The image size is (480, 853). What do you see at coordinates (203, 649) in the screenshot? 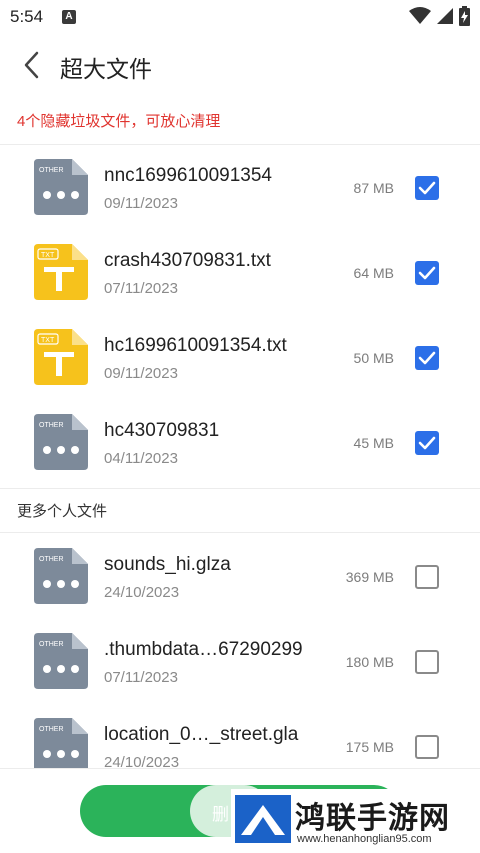
I see `file-name: .thumbdata…67290299` at bounding box center [203, 649].